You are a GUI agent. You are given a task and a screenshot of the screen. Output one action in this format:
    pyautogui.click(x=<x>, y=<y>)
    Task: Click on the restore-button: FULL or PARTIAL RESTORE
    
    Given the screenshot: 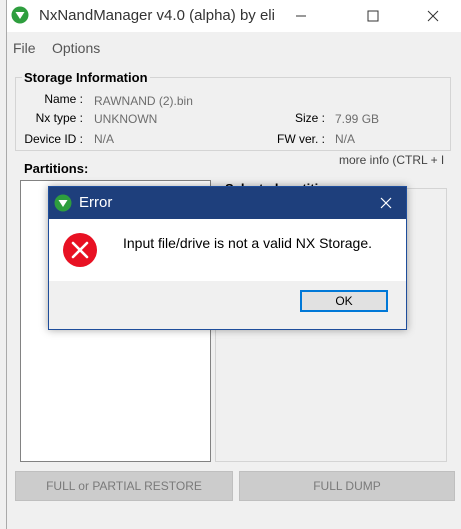 What is the action you would take?
    pyautogui.click(x=124, y=486)
    